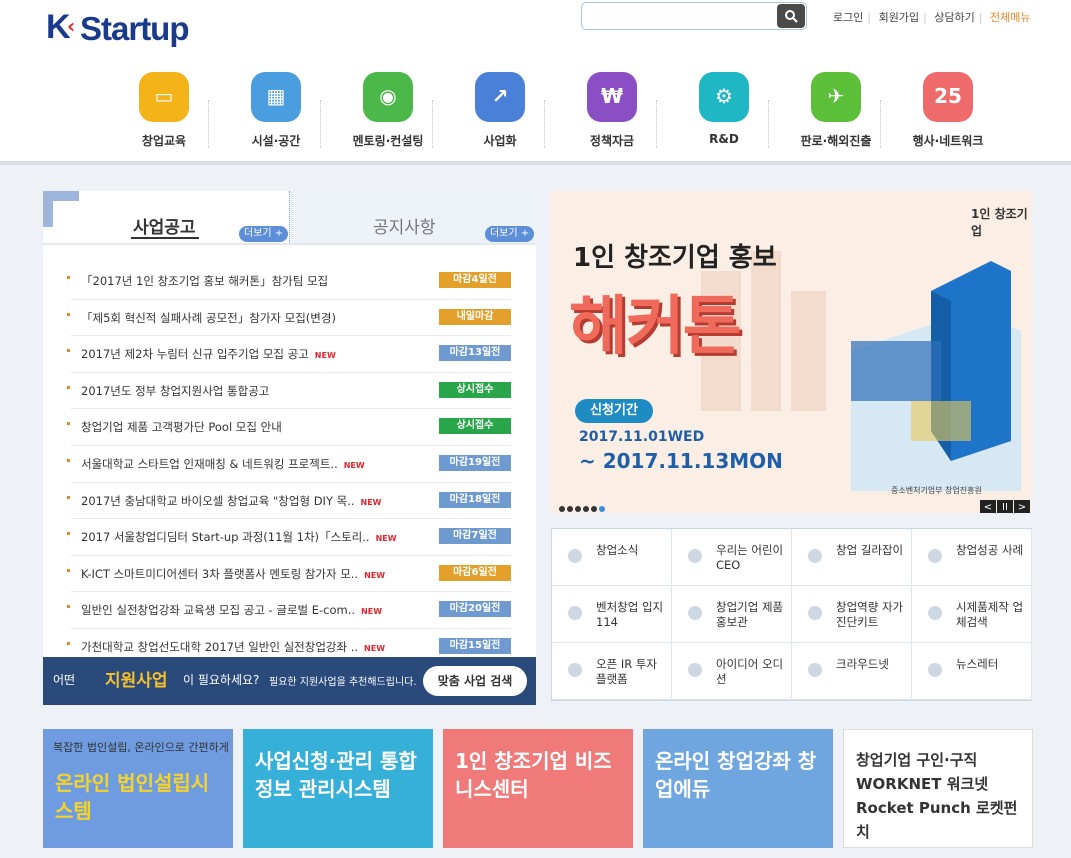 This screenshot has width=1071, height=858. Describe the element at coordinates (642, 437) in the screenshot. I see `banner-date-start: 2017.11.01WED` at that location.